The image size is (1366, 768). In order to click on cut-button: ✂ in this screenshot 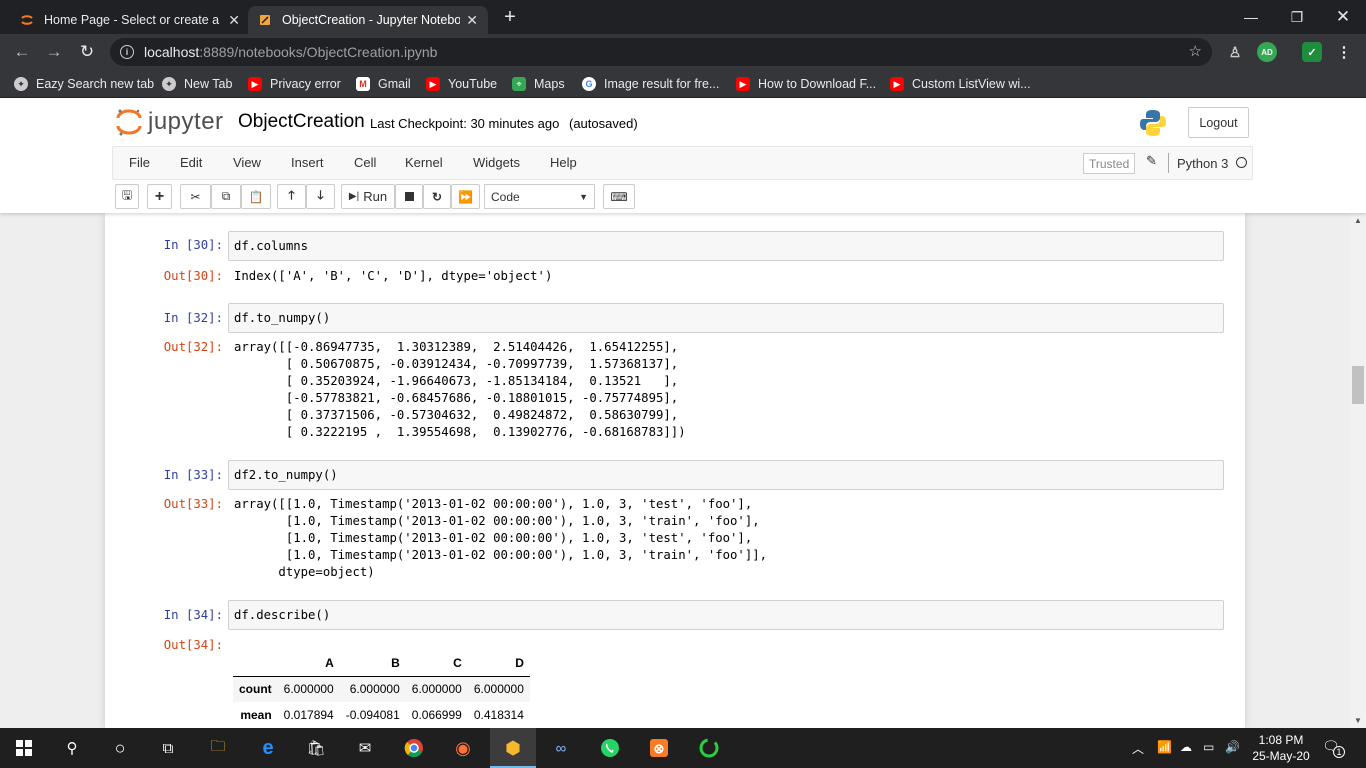, I will do `click(195, 196)`.